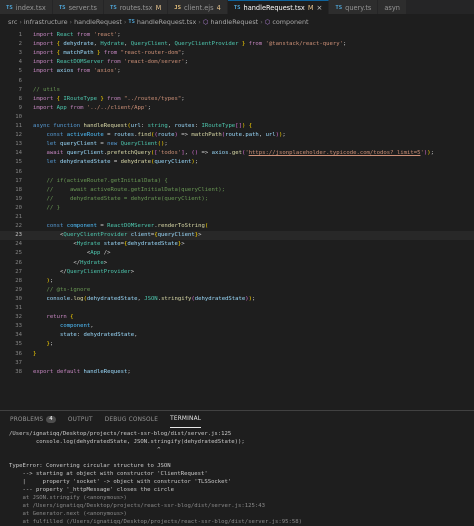 This screenshot has height=526, width=474. I want to click on code-line: 27 </QueryClientProvider>, so click(237, 272).